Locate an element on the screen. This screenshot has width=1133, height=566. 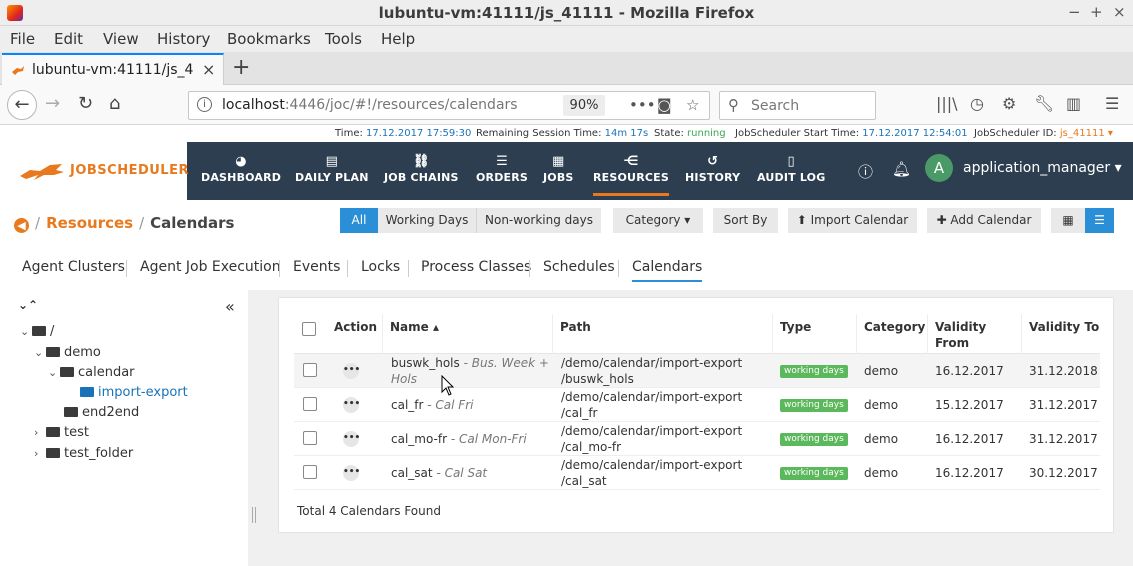
import-calendar-button: ⬆ Import Calendar is located at coordinates (852, 220).